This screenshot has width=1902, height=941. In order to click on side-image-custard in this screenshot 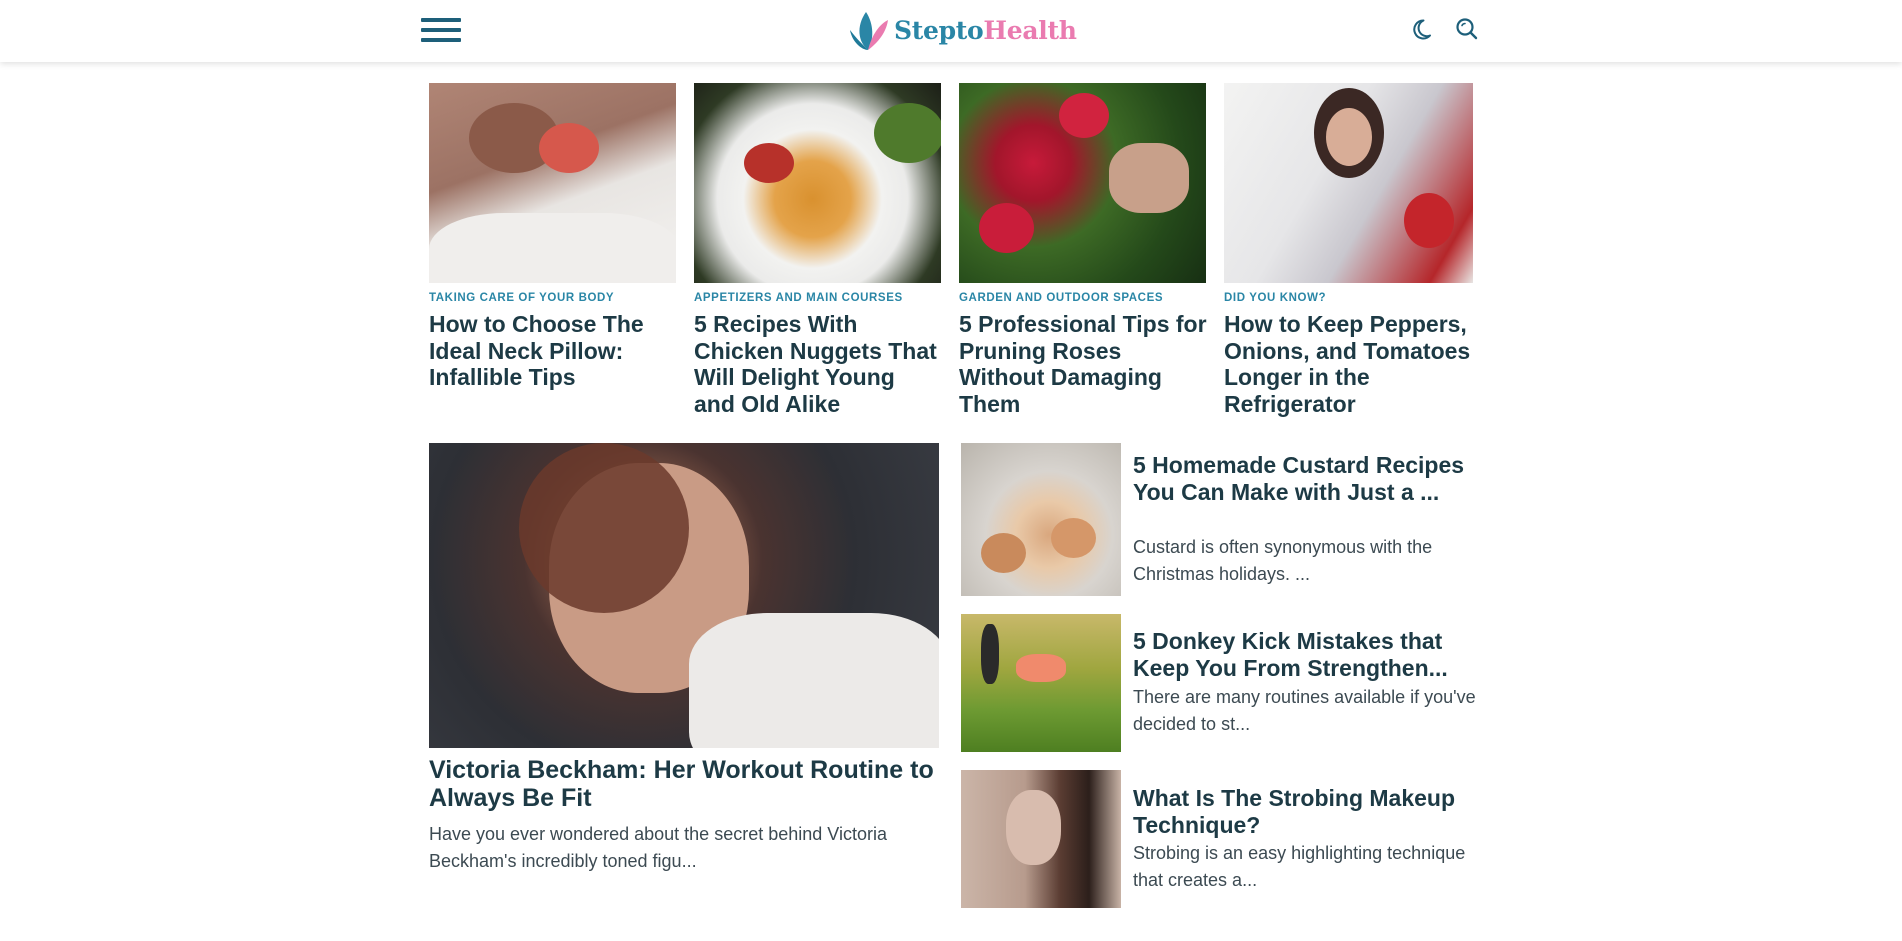, I will do `click(1041, 519)`.